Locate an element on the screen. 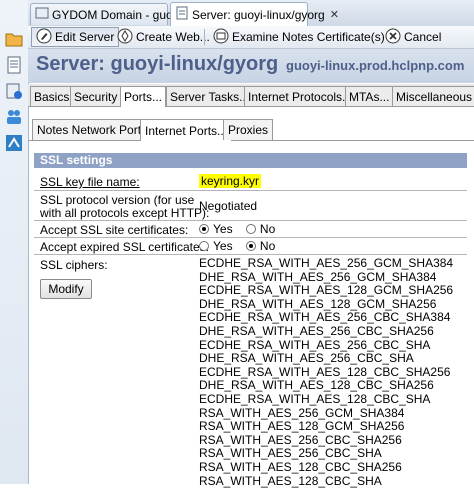  server-fqdn: guoyi-linux.prod.hclpnp.com is located at coordinates (375, 65).